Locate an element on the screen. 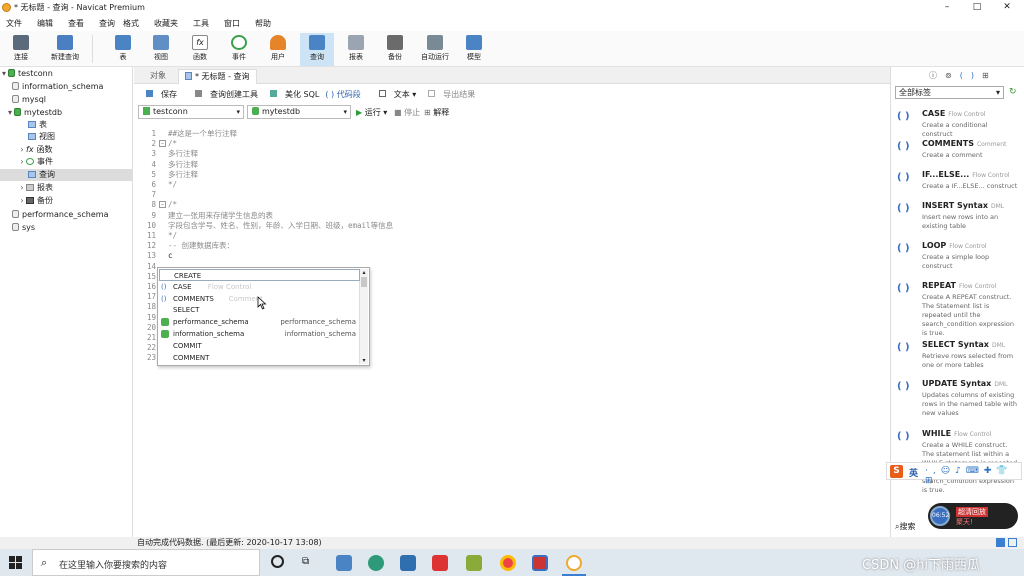 This screenshot has width=1024, height=576. autocomplete-item: performance_schema performance_schema is located at coordinates (259, 322).